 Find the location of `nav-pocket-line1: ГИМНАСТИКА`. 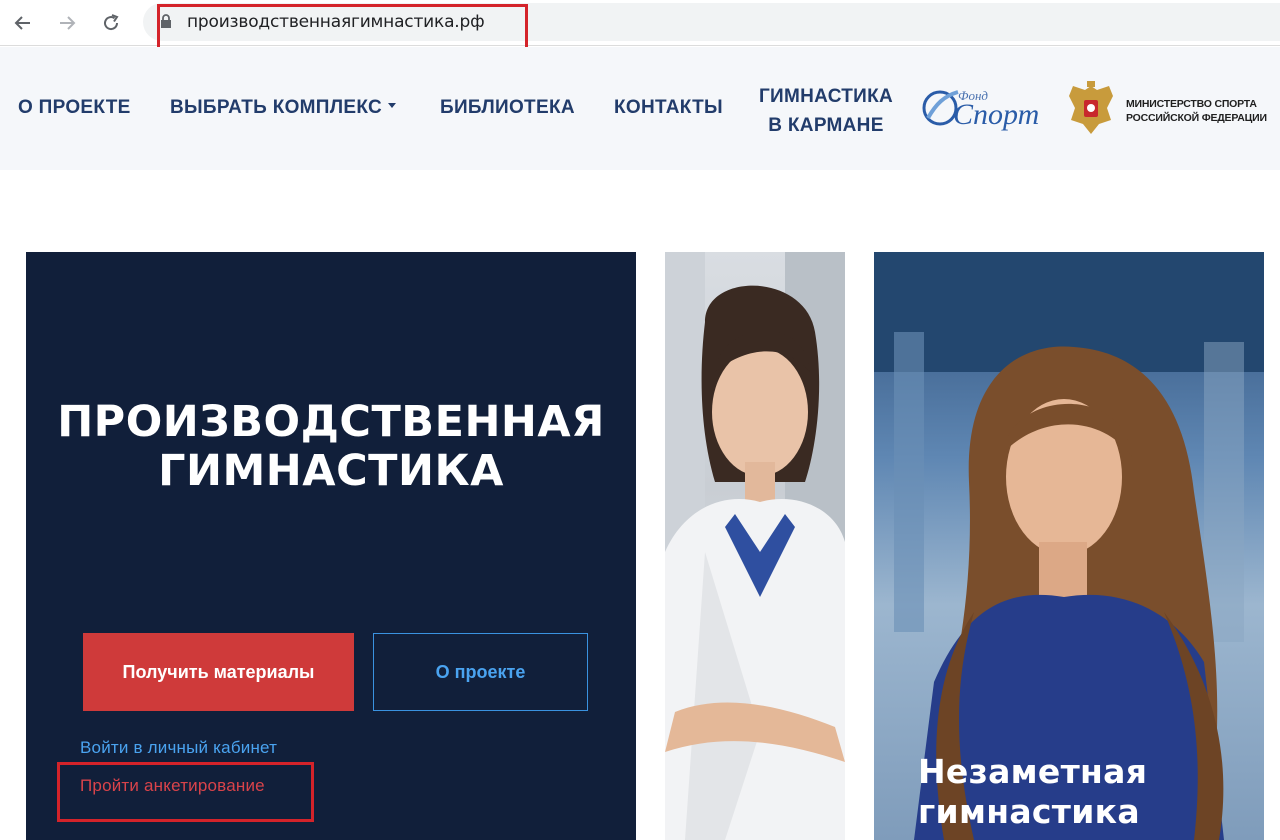

nav-pocket-line1: ГИМНАСТИКА is located at coordinates (826, 96).